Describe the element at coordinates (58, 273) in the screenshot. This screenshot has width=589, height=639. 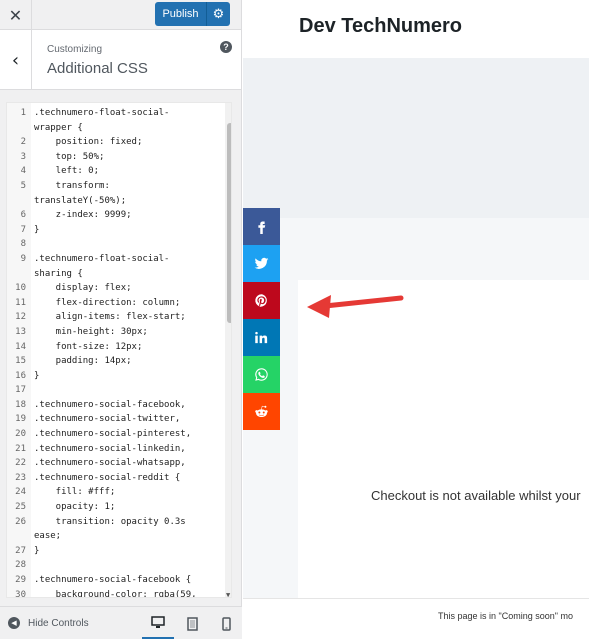
I see `code-text: sharing {` at that location.